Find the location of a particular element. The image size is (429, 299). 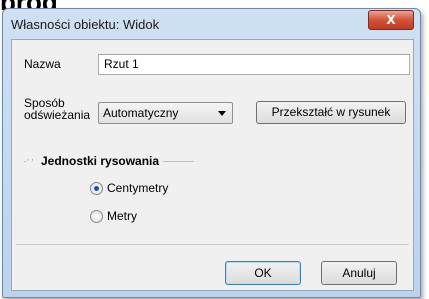

refresh-label: Sposób odświeżania is located at coordinates (57, 109).